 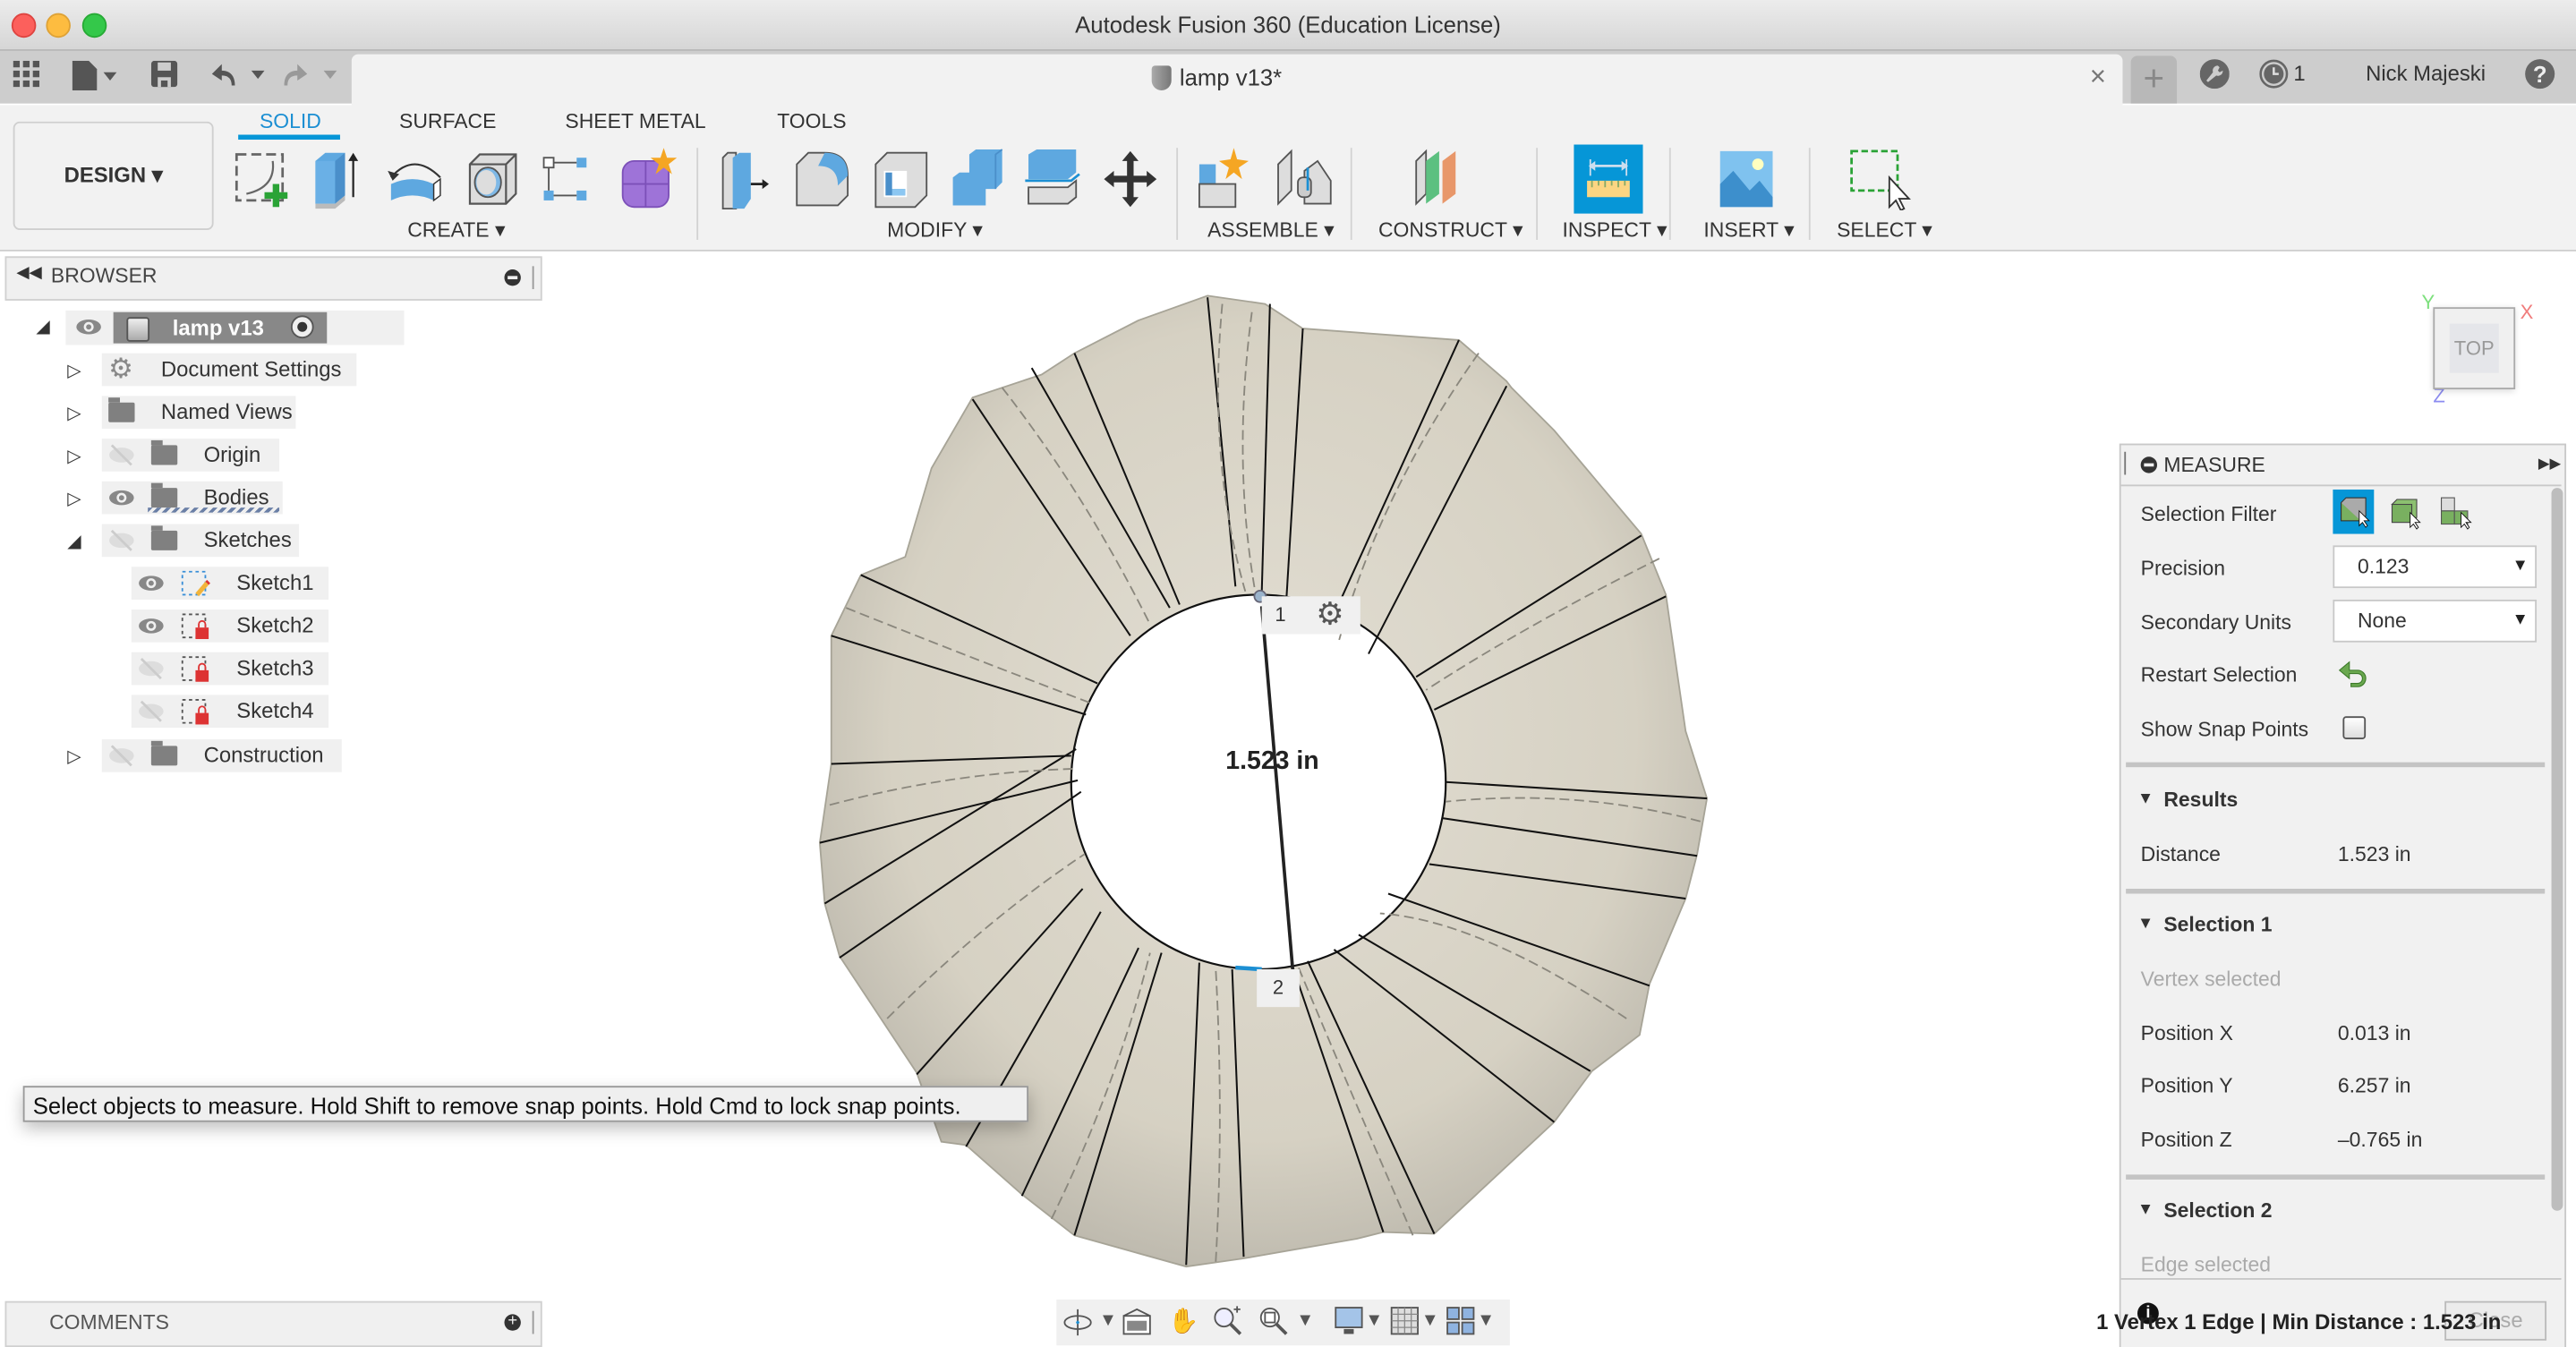 I want to click on browser-item-sketch2: Sketch2, so click(x=230, y=626).